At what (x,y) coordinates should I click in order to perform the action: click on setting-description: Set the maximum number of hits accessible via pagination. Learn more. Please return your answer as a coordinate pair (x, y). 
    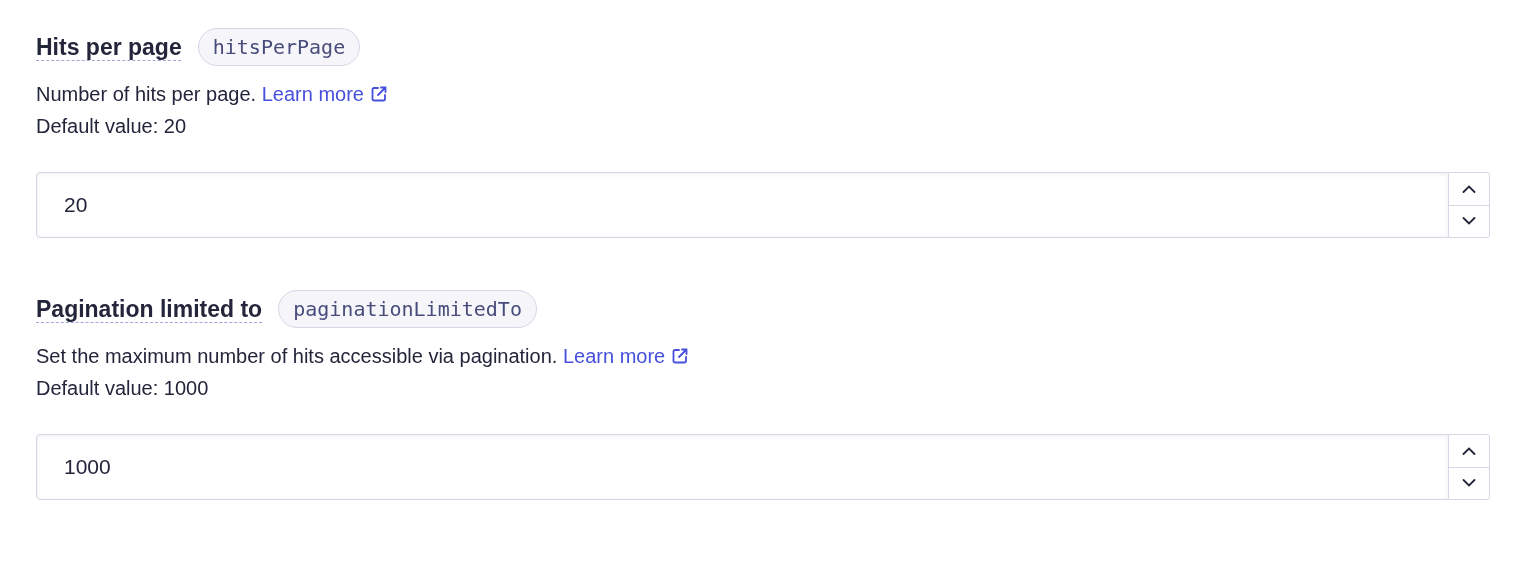
    Looking at the image, I should click on (763, 356).